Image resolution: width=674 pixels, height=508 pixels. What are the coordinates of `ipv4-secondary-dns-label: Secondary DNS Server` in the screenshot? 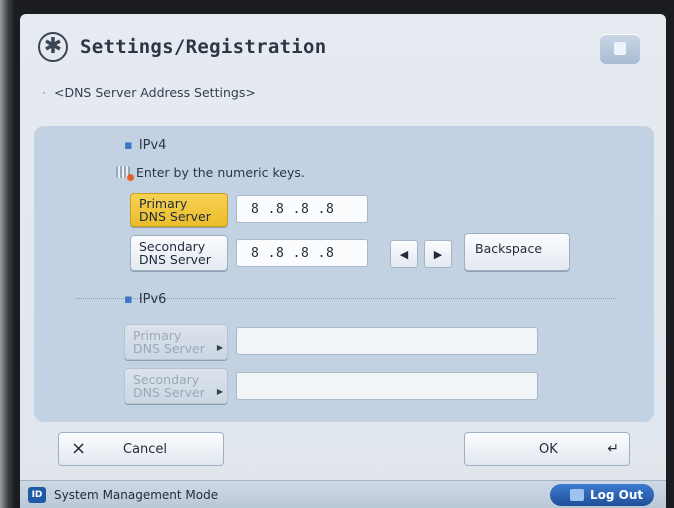 It's located at (175, 253).